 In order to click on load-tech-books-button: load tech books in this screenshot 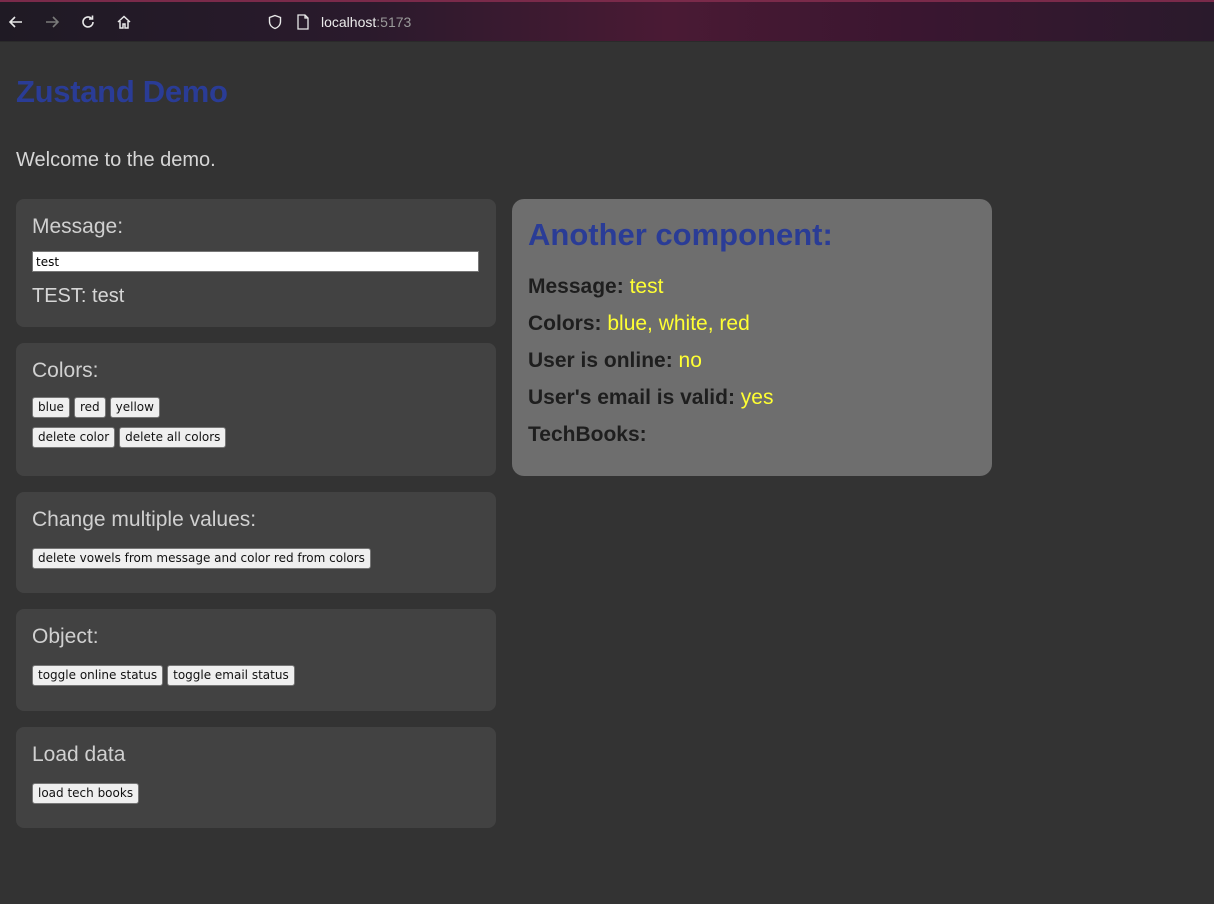, I will do `click(86, 793)`.